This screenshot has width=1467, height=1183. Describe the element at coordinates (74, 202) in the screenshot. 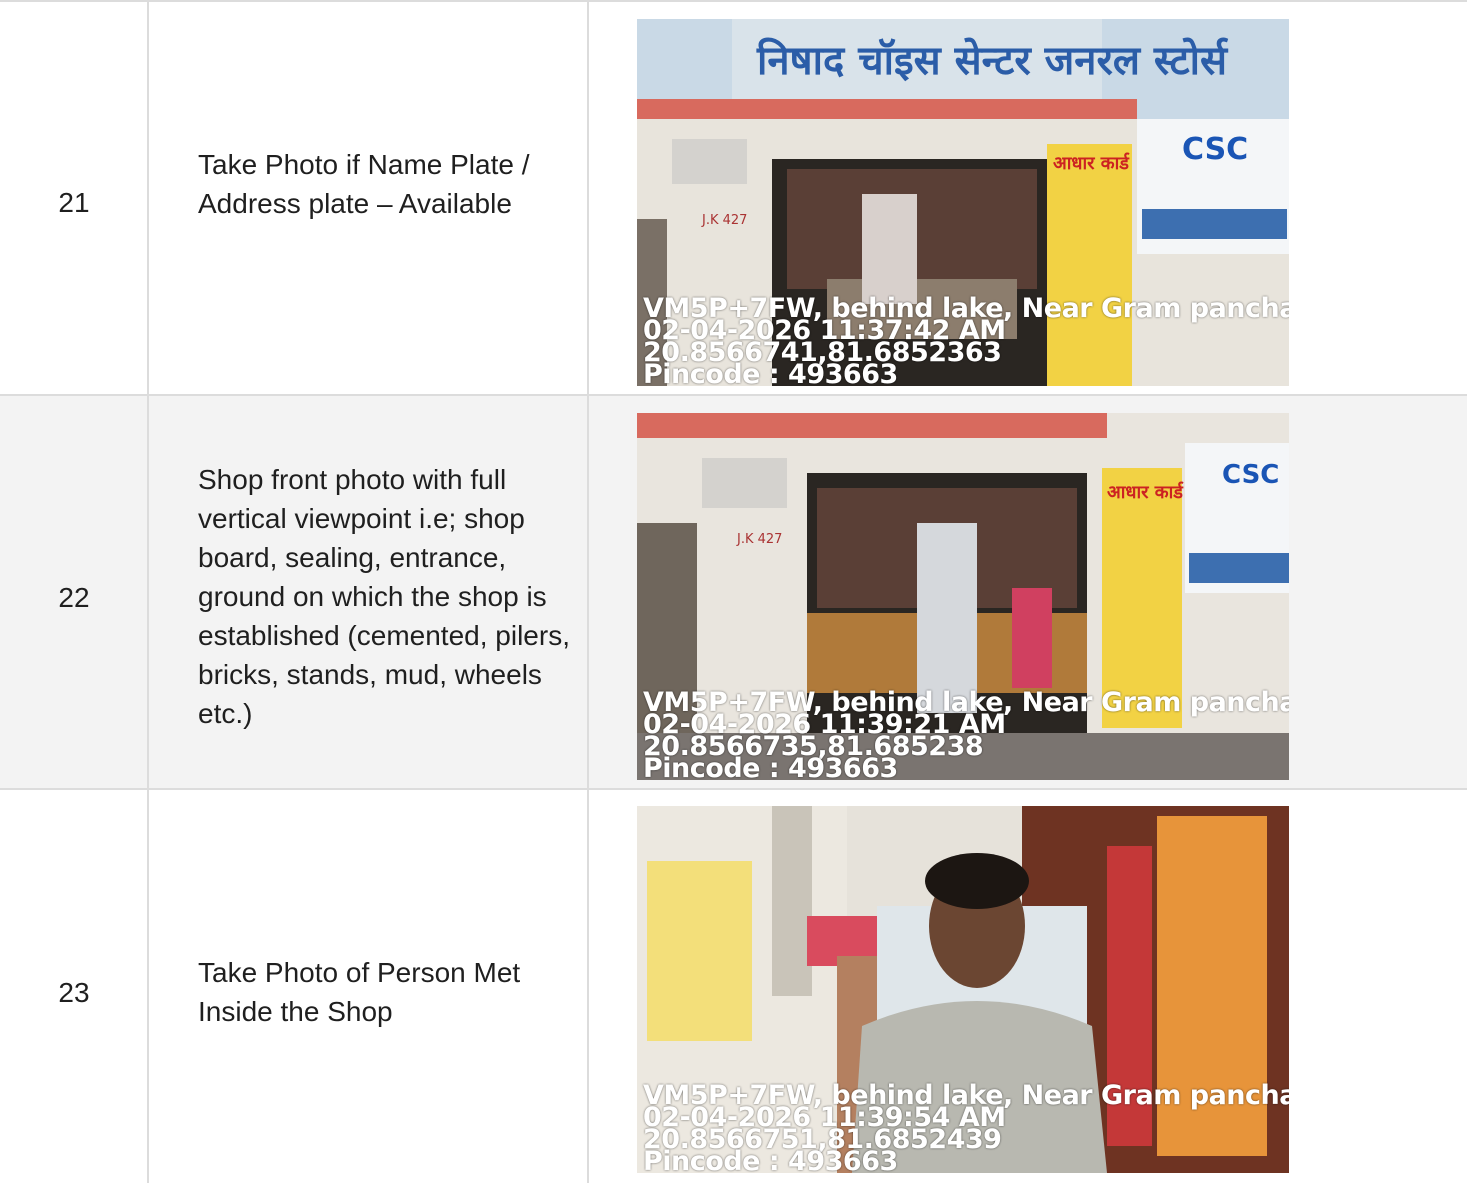

I see `row-number: 21` at that location.